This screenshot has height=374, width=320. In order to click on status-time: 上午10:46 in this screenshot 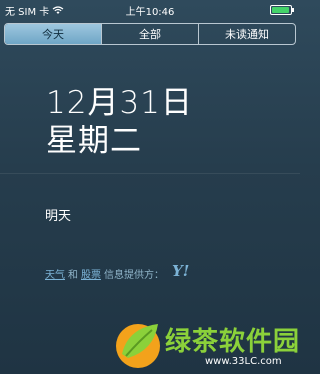, I will do `click(150, 12)`.